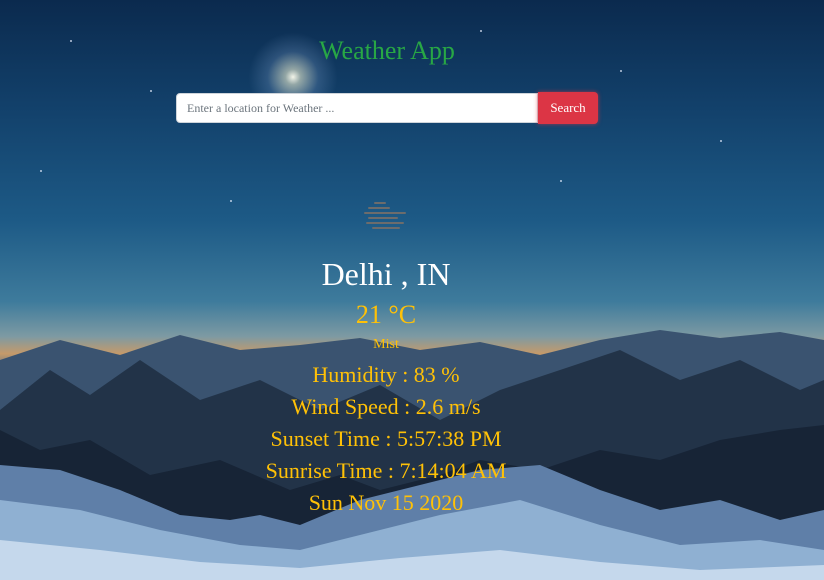  Describe the element at coordinates (386, 374) in the screenshot. I see `humidity: Humidity : 83 %` at that location.